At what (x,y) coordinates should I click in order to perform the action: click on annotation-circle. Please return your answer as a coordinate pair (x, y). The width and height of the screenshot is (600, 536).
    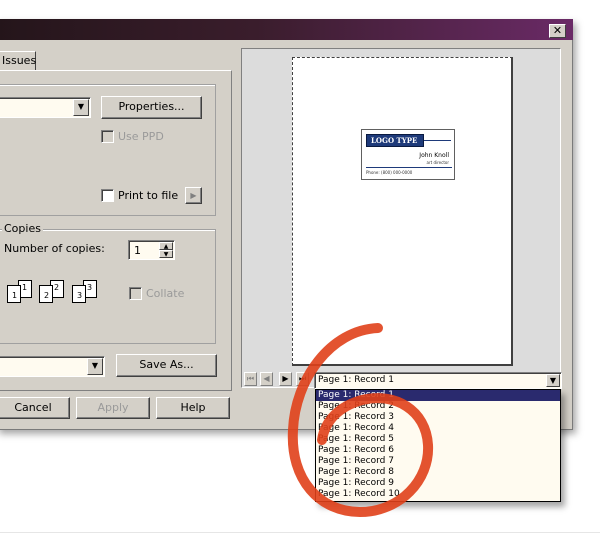
    Looking at the image, I should click on (360, 420).